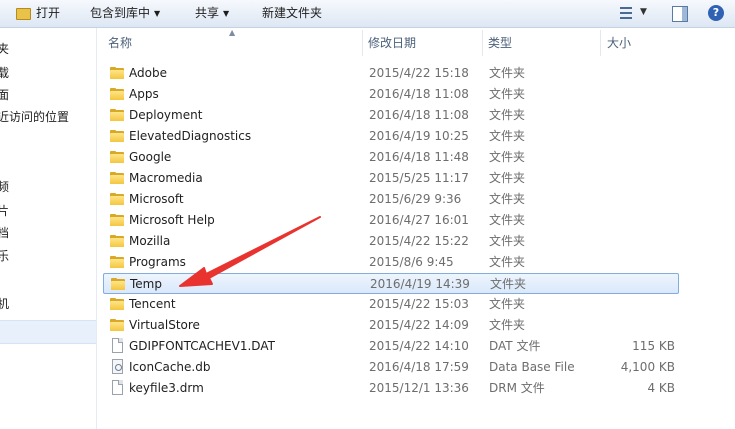 The width and height of the screenshot is (735, 429). I want to click on include-in-library-button: 包含到库中 ▼, so click(125, 13).